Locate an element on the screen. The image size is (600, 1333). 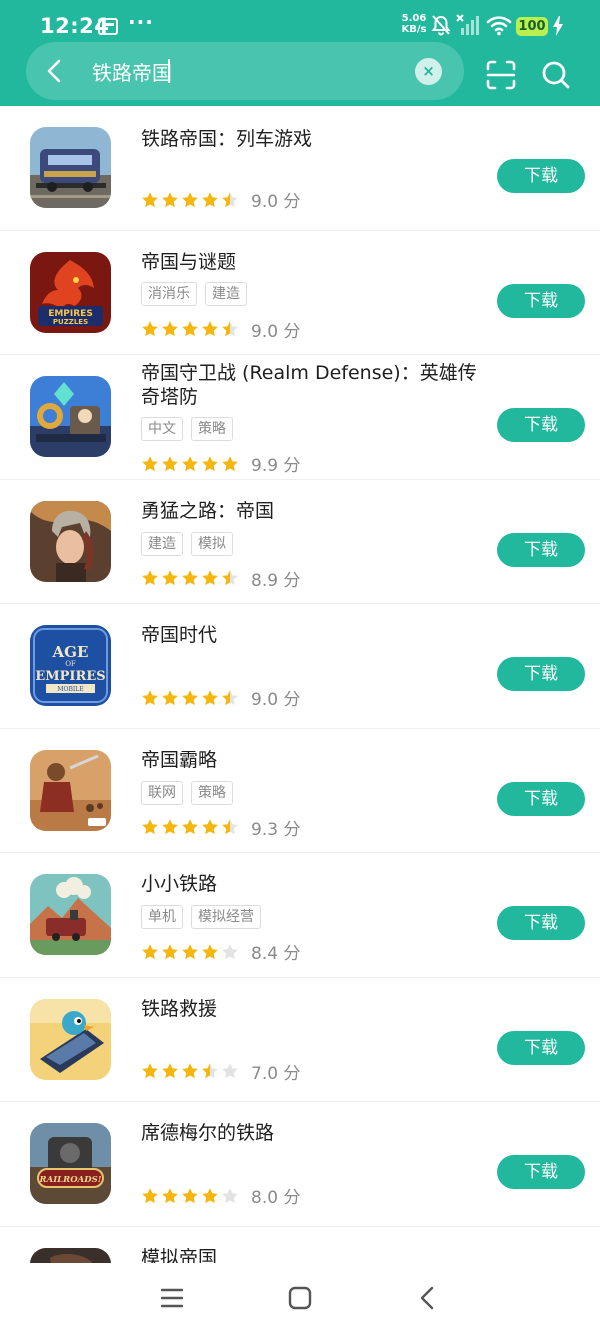
search-icon is located at coordinates (556, 75).